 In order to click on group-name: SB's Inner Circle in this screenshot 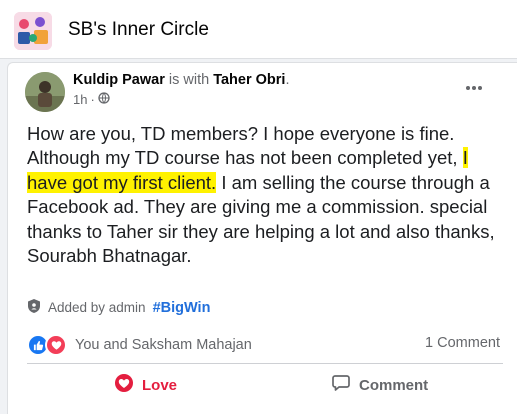, I will do `click(138, 30)`.